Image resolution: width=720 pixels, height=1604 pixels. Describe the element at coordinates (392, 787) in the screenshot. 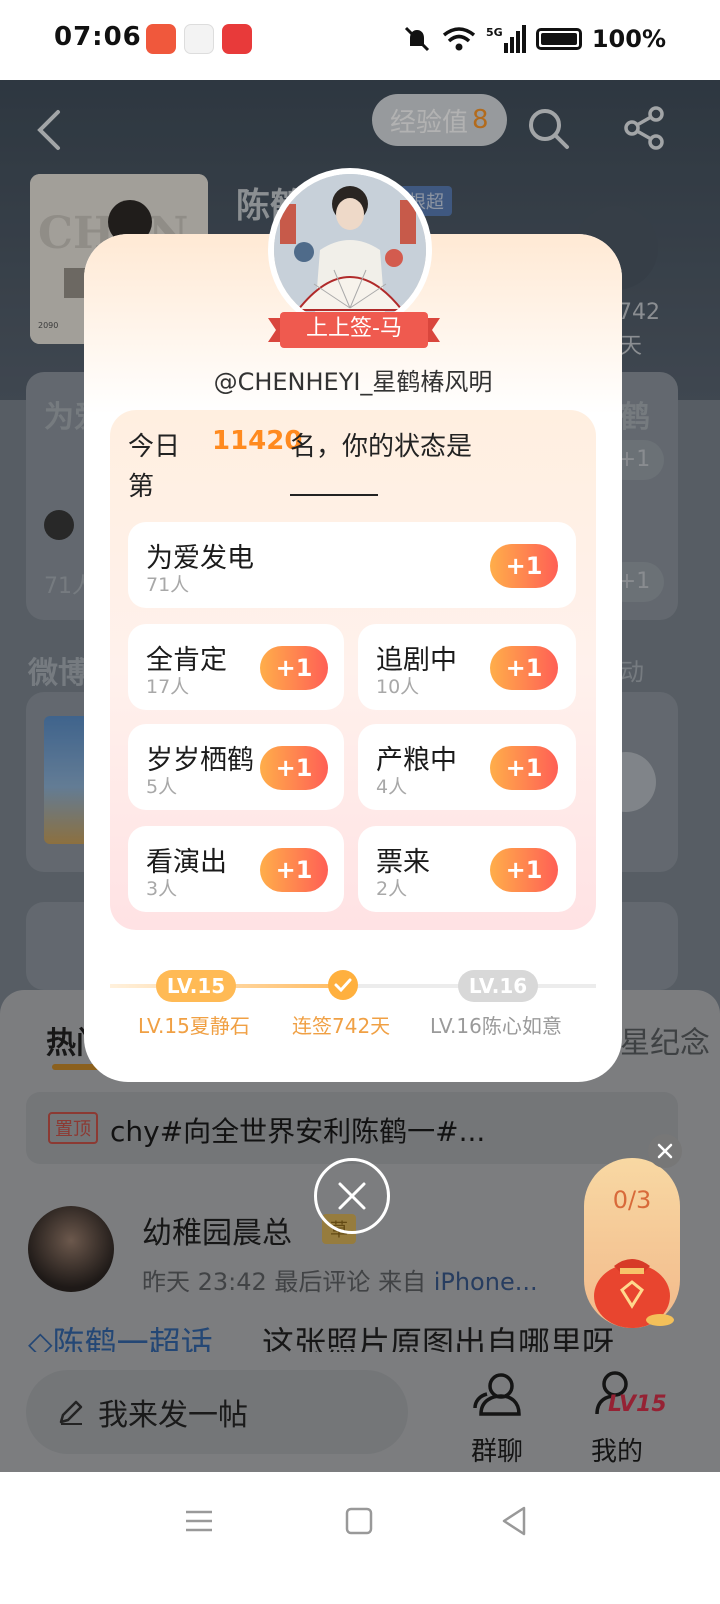

I see `status-option-count: 4人` at that location.